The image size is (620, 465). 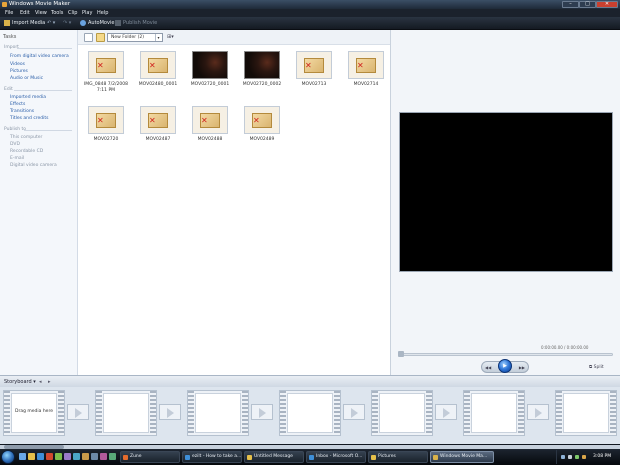 I want to click on previous-frame-icon: ◀◀, so click(x=488, y=367).